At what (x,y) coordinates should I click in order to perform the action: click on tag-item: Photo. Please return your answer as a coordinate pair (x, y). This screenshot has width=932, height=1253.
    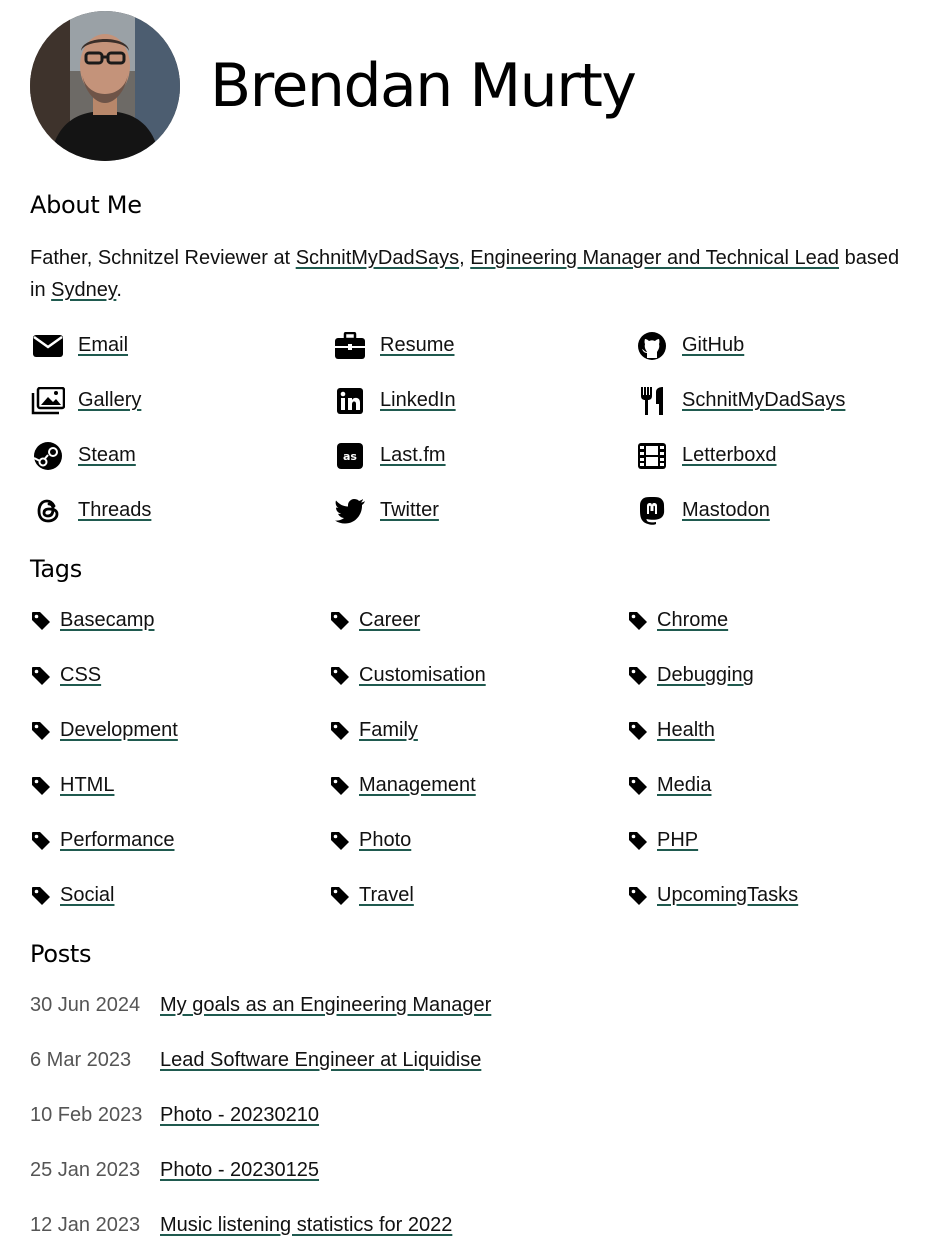
    Looking at the image, I should click on (478, 840).